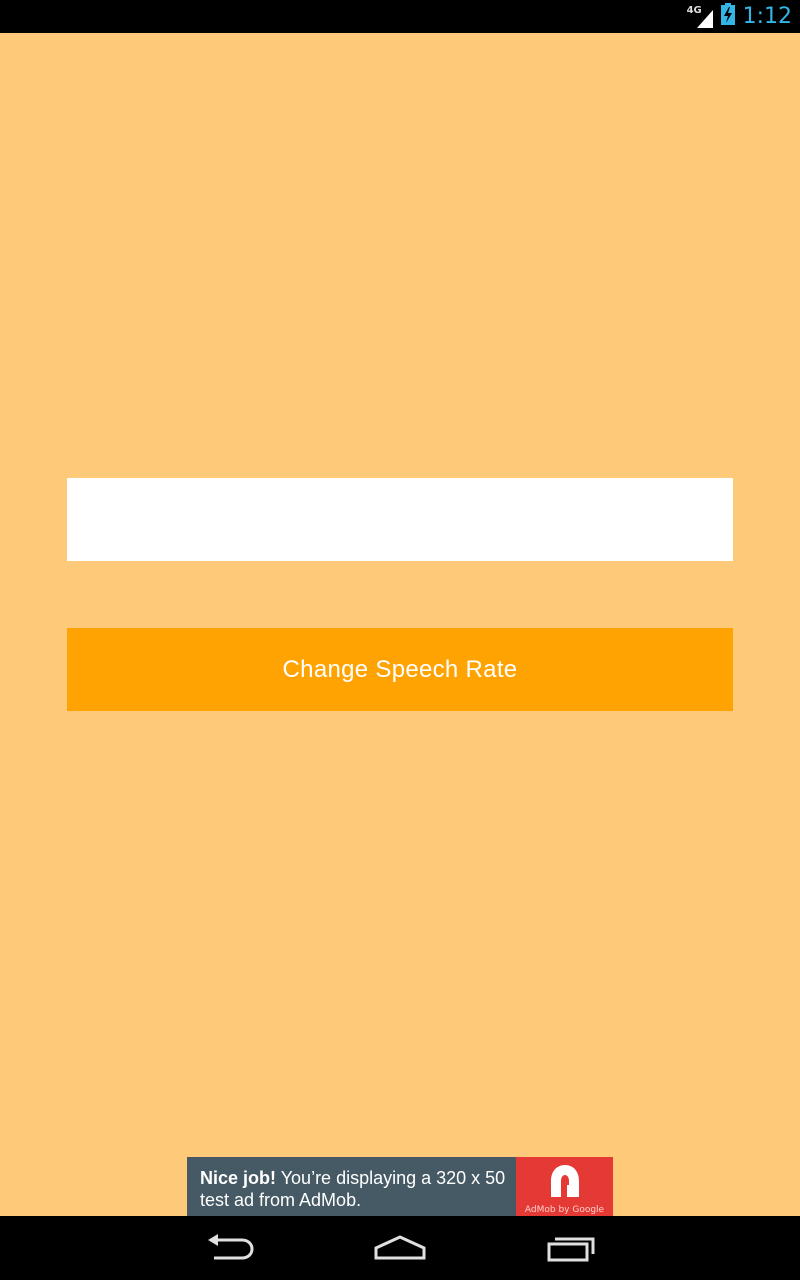 The image size is (800, 1280). What do you see at coordinates (238, 1178) in the screenshot?
I see `ad-headline: Nice job!` at bounding box center [238, 1178].